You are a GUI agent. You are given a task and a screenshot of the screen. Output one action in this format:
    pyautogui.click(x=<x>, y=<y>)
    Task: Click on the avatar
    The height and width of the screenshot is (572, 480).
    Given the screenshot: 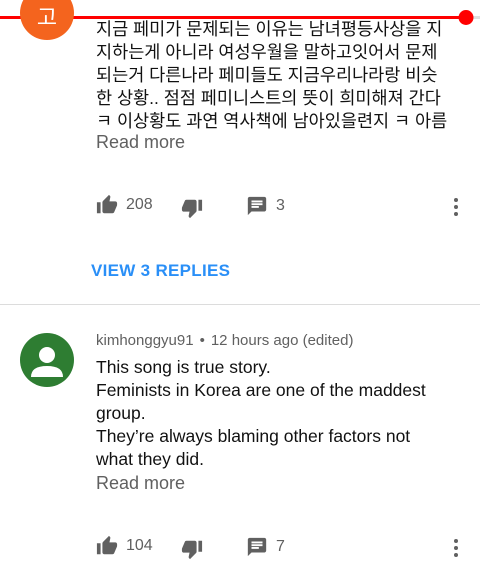 What is the action you would take?
    pyautogui.click(x=47, y=360)
    